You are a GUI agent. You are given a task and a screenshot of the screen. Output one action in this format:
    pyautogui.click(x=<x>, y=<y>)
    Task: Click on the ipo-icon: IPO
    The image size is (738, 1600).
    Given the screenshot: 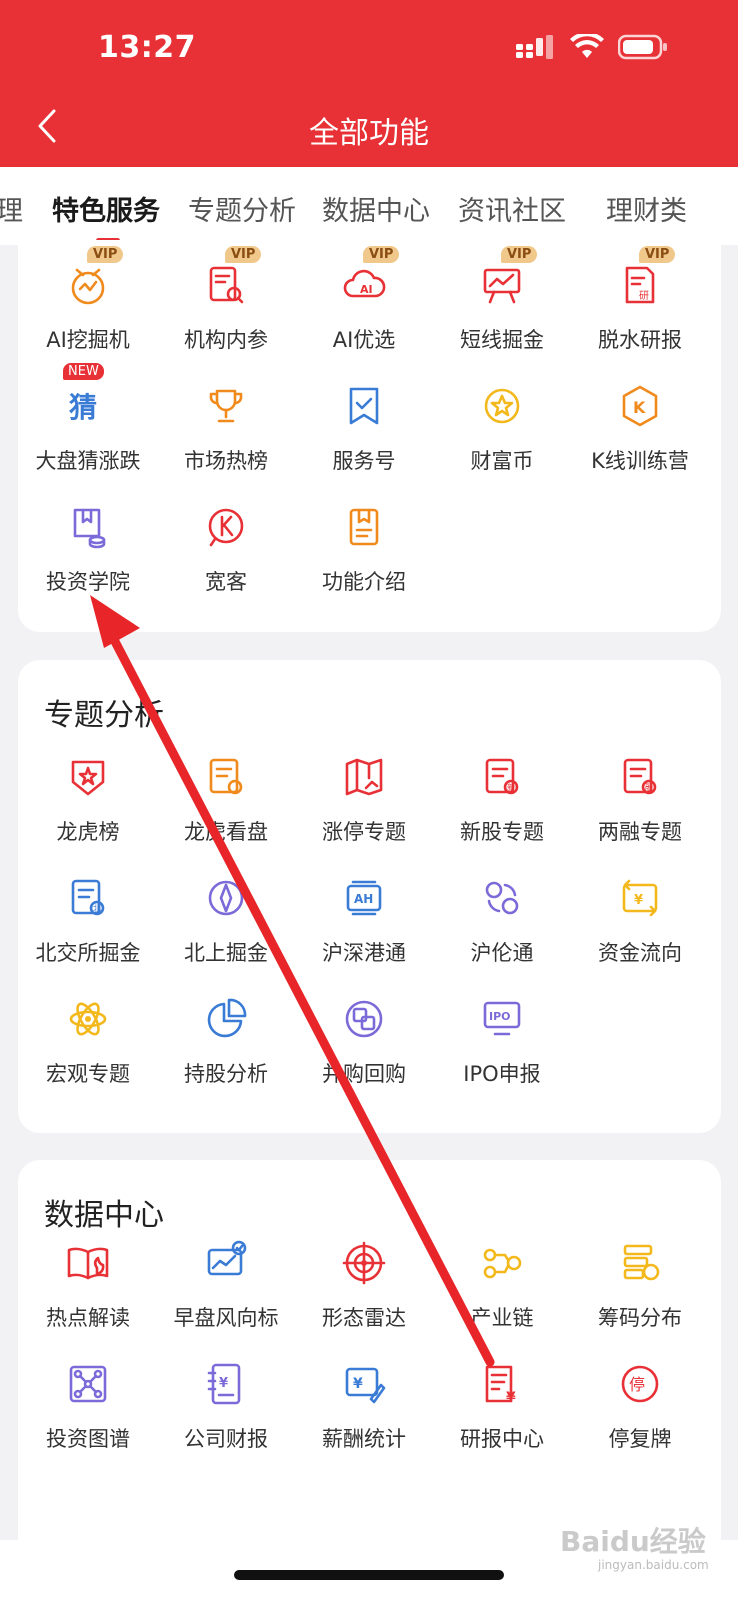 What is the action you would take?
    pyautogui.click(x=502, y=1019)
    